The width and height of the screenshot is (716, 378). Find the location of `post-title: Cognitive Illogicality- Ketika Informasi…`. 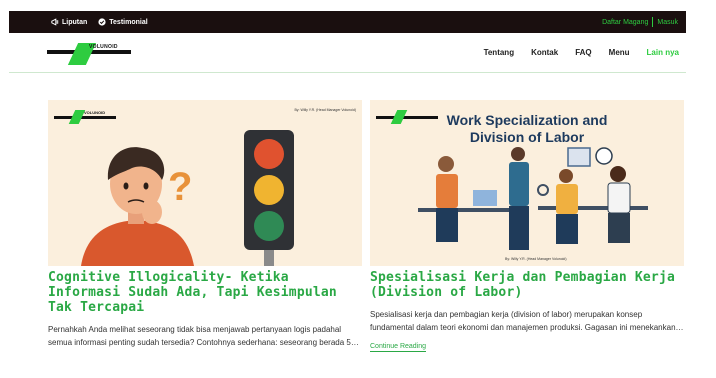

post-title: Cognitive Illogicality- Ketika Informasi… is located at coordinates (205, 292).